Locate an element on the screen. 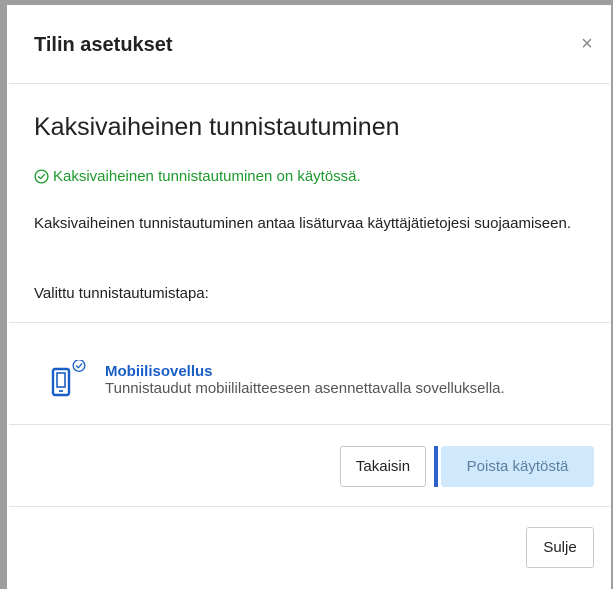 The height and width of the screenshot is (589, 613). method-label: Valittu tunnistautumistapa: is located at coordinates (121, 293).